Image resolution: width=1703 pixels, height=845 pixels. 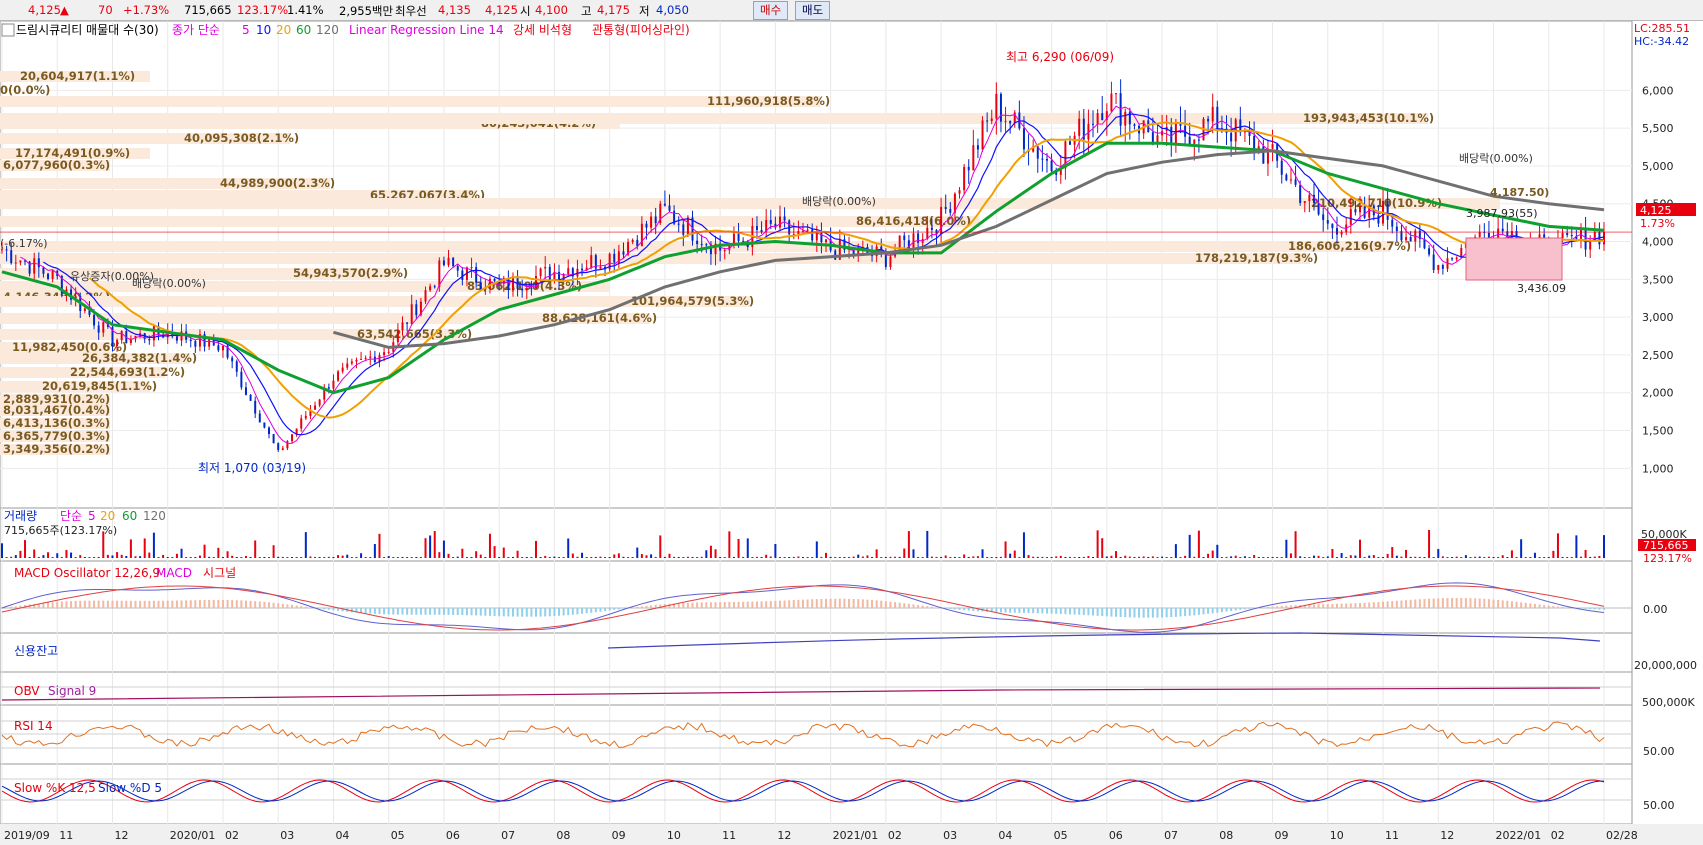 What do you see at coordinates (813, 10) in the screenshot?
I see `sell-button: 매도` at bounding box center [813, 10].